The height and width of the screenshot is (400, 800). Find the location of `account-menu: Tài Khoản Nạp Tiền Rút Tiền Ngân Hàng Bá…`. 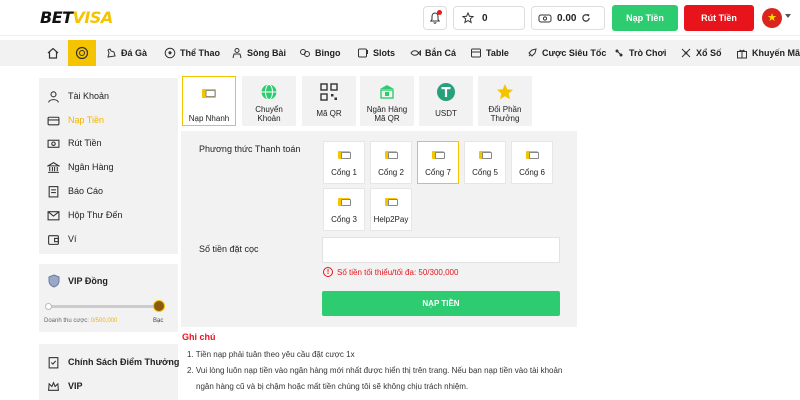

account-menu: Tài Khoản Nạp Tiền Rút Tiền Ngân Hàng Bá… is located at coordinates (108, 166).